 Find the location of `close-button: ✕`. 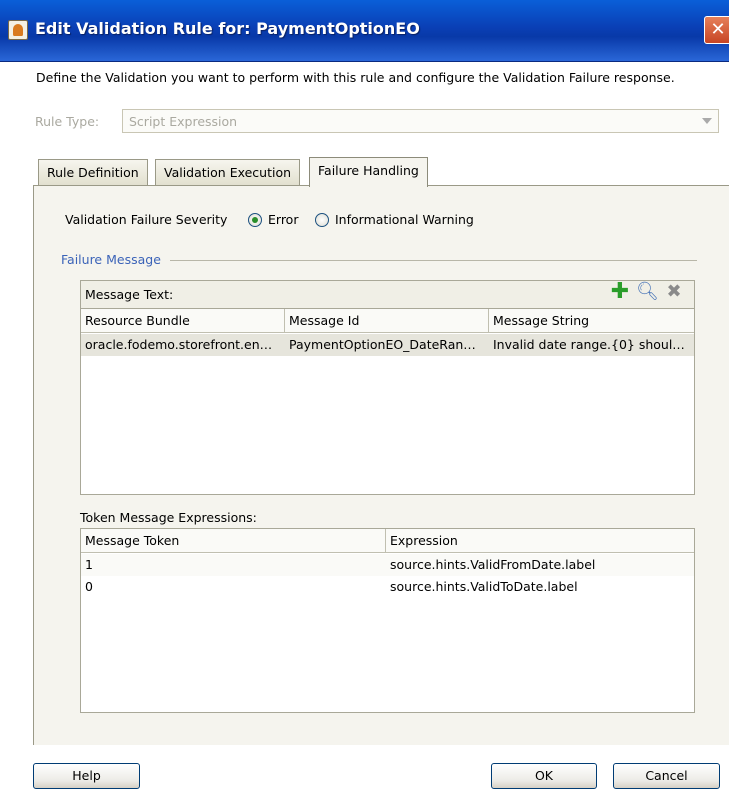

close-button: ✕ is located at coordinates (716, 30).